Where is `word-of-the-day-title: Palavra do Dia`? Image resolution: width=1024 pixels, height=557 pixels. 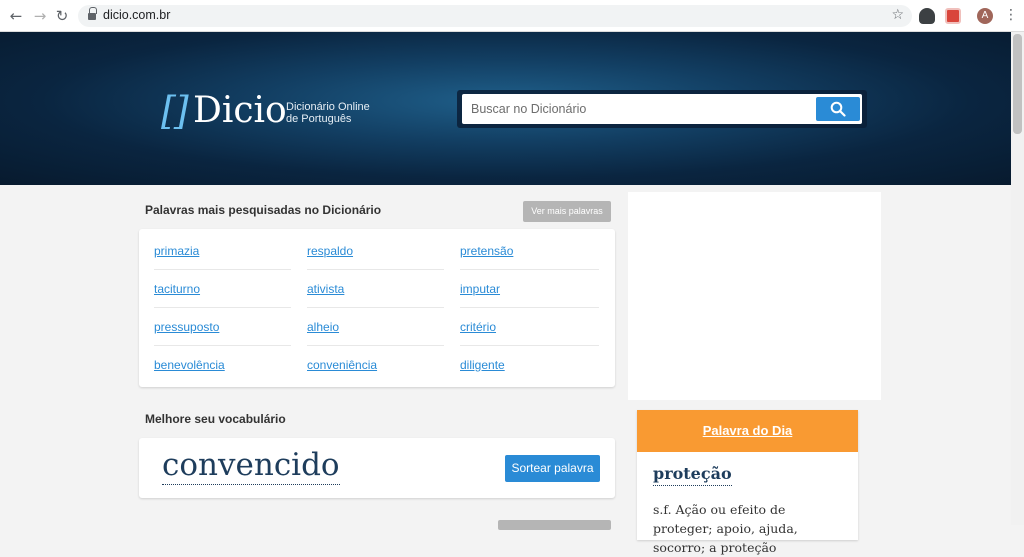
word-of-the-day-title: Palavra do Dia is located at coordinates (747, 431).